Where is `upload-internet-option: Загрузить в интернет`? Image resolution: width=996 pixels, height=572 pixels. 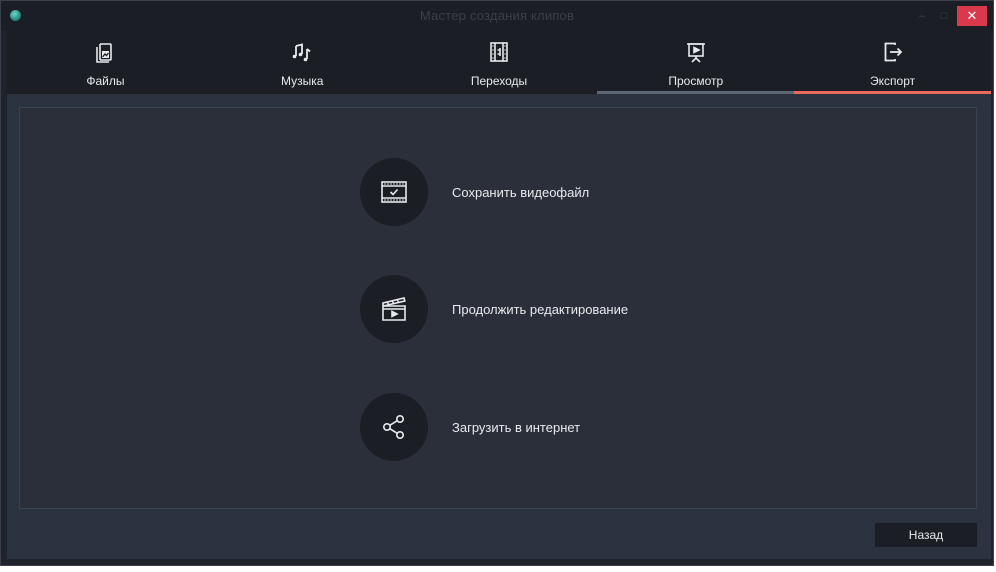 upload-internet-option: Загрузить в интернет is located at coordinates (470, 427).